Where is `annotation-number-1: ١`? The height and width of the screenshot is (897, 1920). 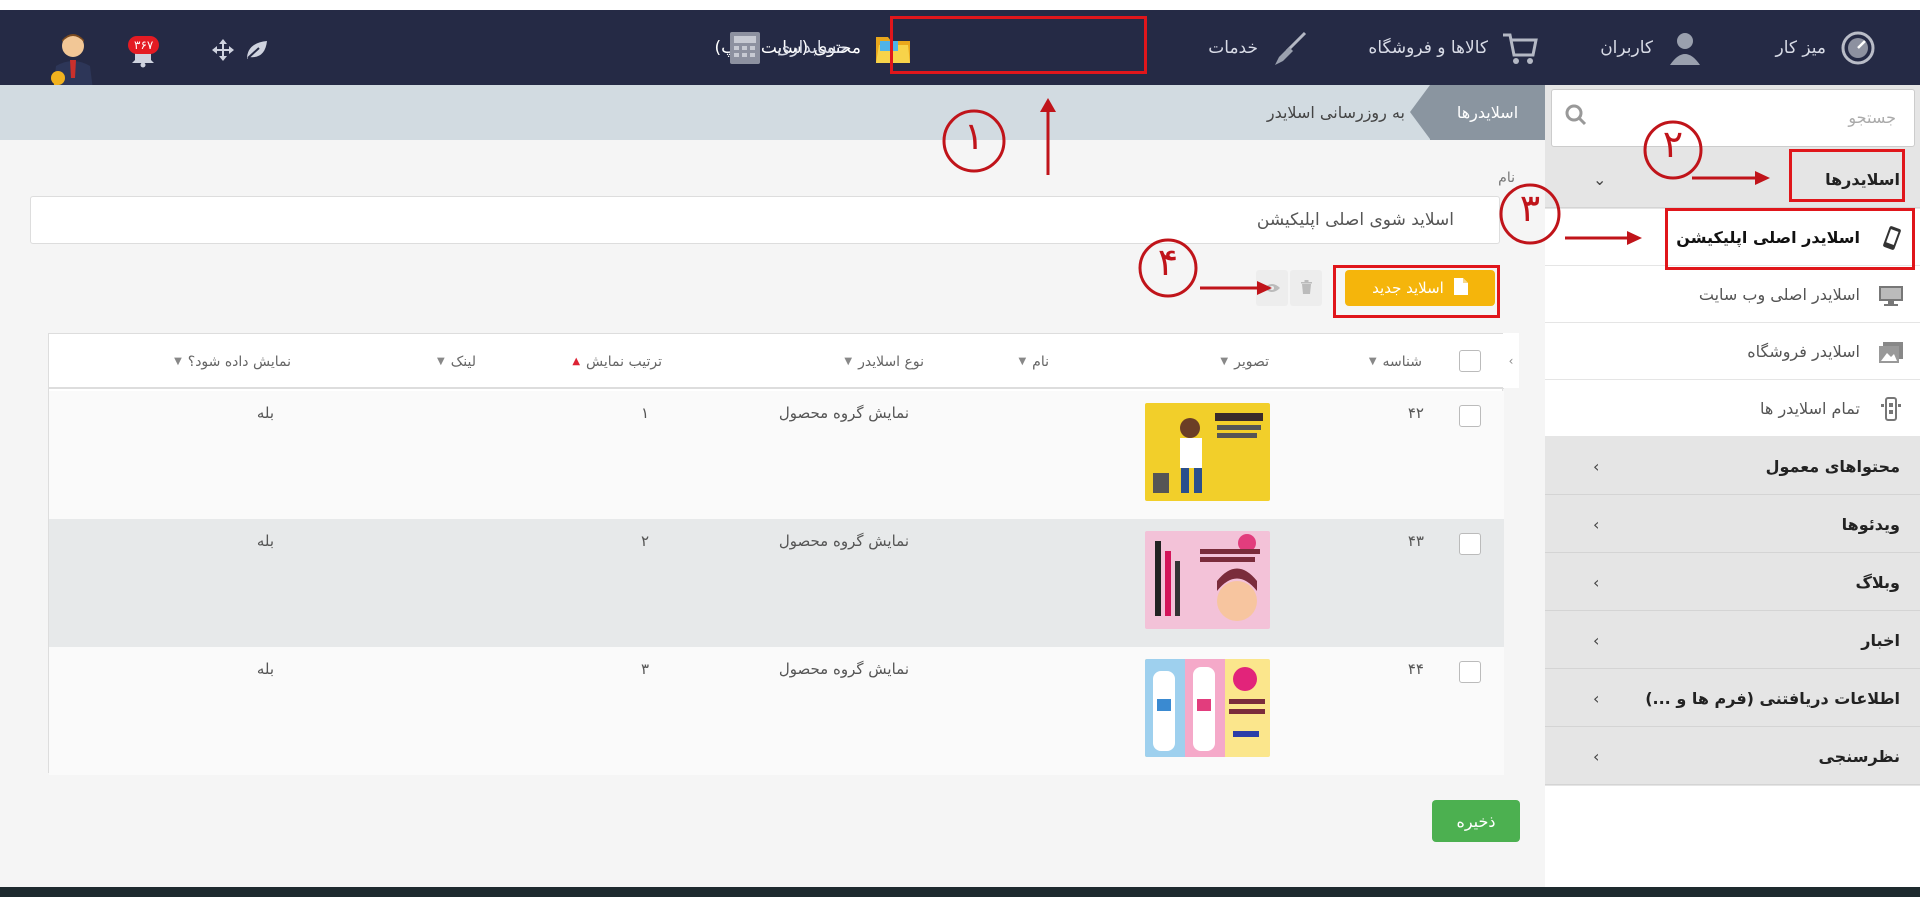
annotation-number-1: ١ is located at coordinates (974, 136).